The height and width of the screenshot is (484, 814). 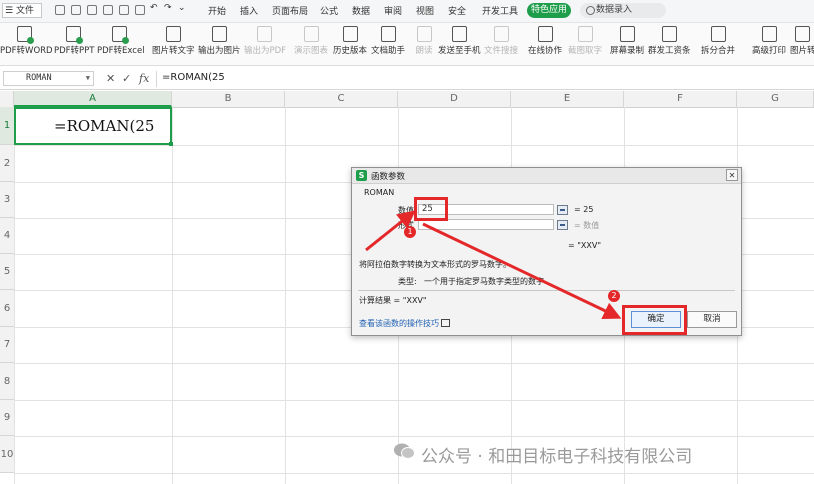 What do you see at coordinates (399, 323) in the screenshot?
I see `help-link: 查看该函数的操作技巧` at bounding box center [399, 323].